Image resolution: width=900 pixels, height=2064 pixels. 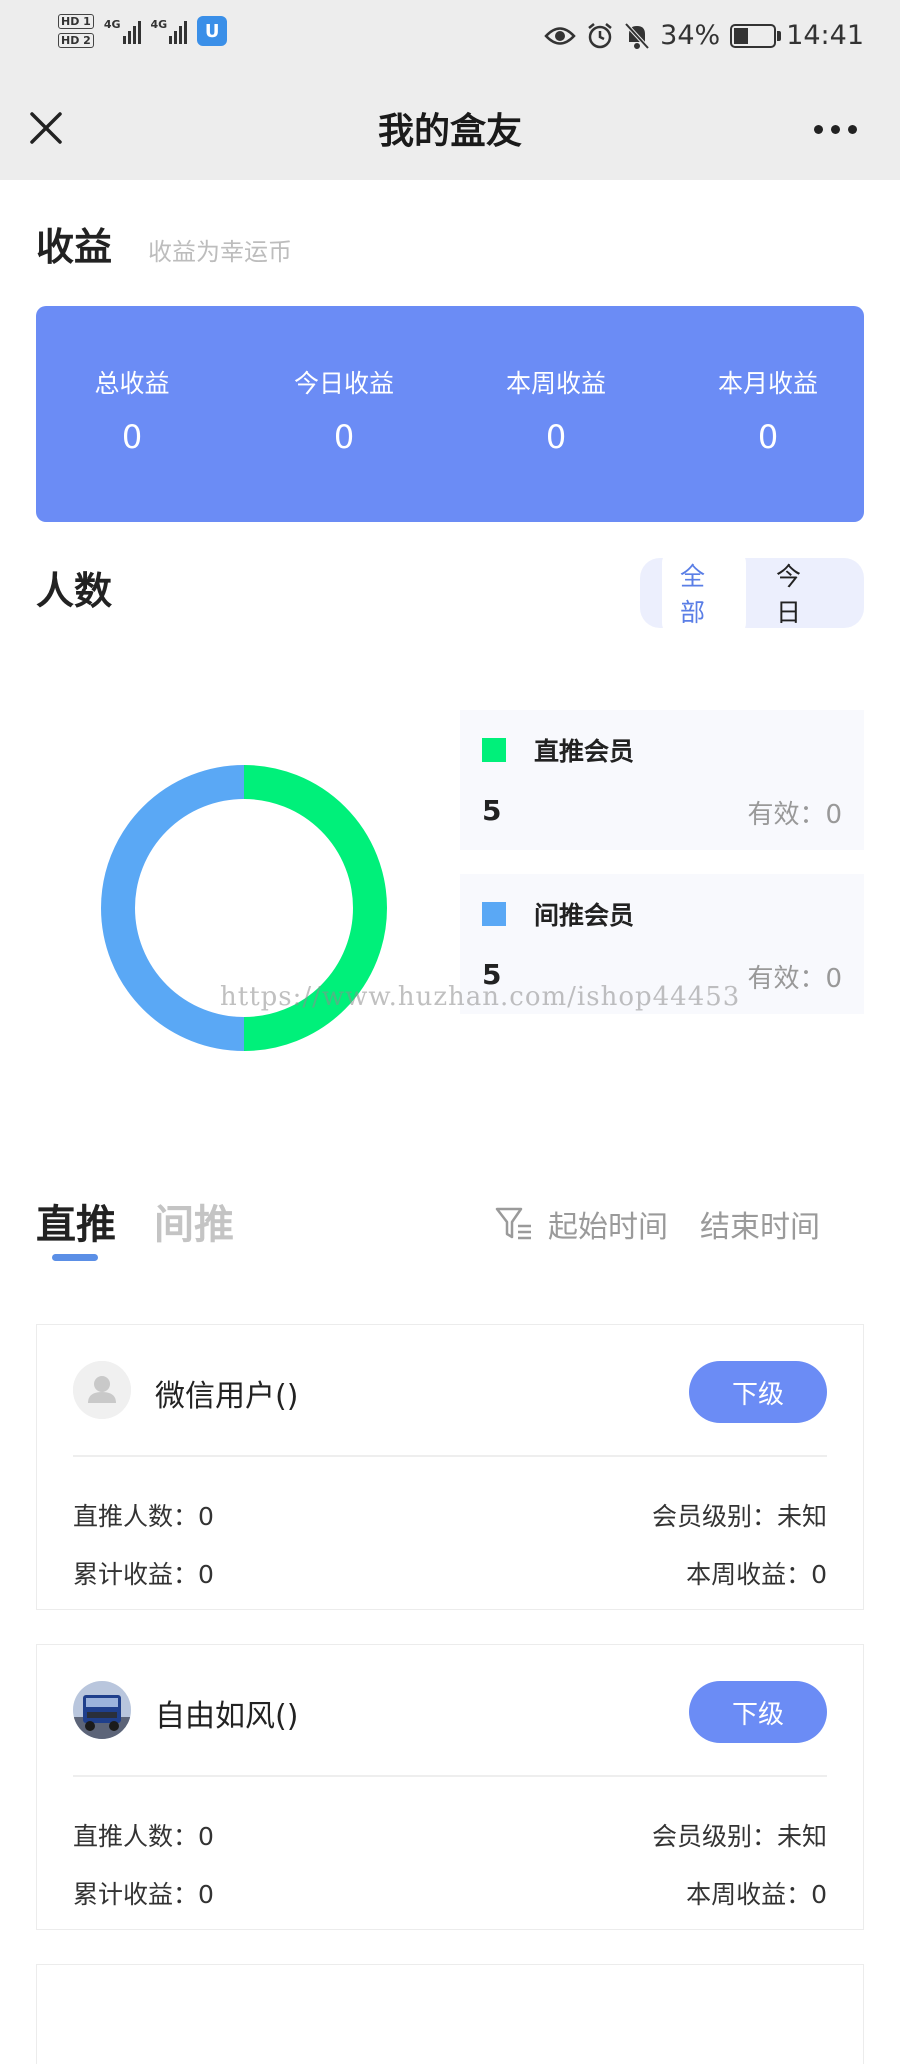 What do you see at coordinates (600, 35) in the screenshot?
I see `alarm-icon` at bounding box center [600, 35].